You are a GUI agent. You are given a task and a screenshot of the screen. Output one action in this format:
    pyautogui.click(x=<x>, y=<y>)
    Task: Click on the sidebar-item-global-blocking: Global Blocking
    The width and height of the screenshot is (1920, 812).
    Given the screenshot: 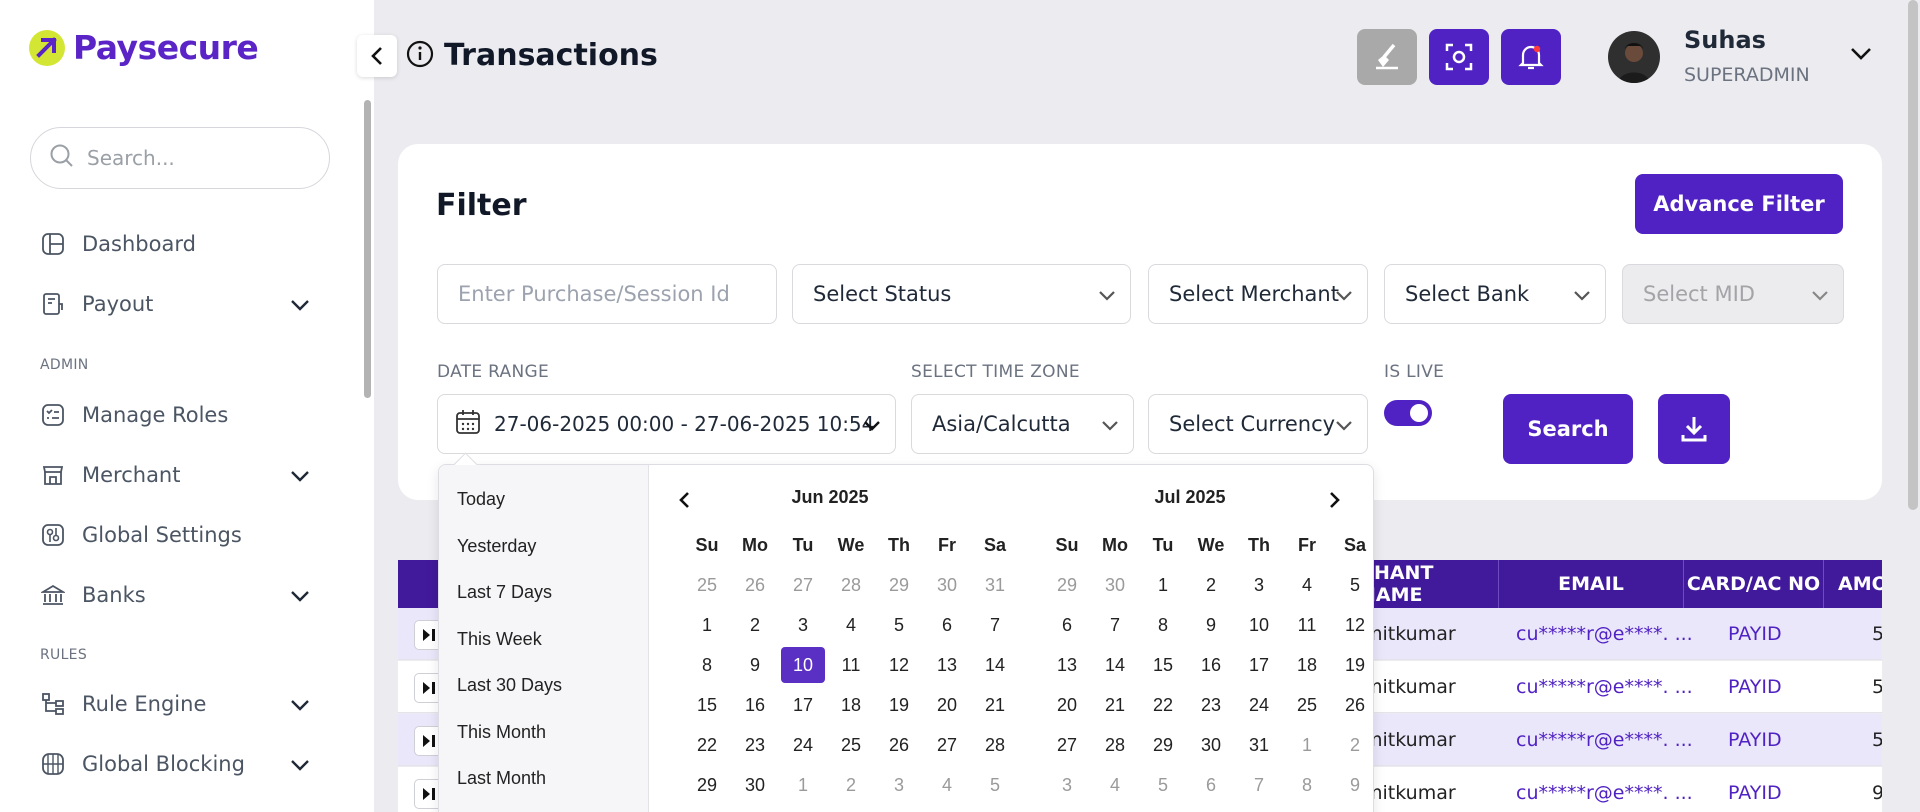 What is the action you would take?
    pyautogui.click(x=175, y=764)
    